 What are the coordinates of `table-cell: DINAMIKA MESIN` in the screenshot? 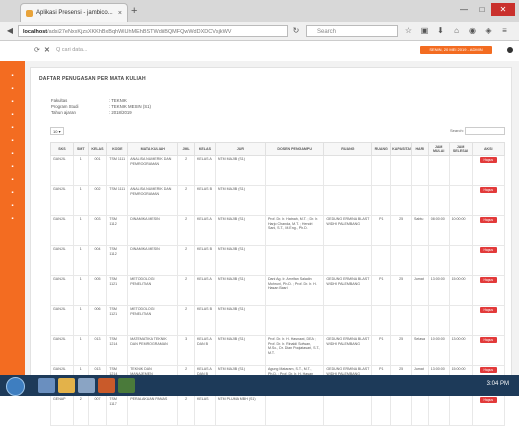 It's located at (153, 260).